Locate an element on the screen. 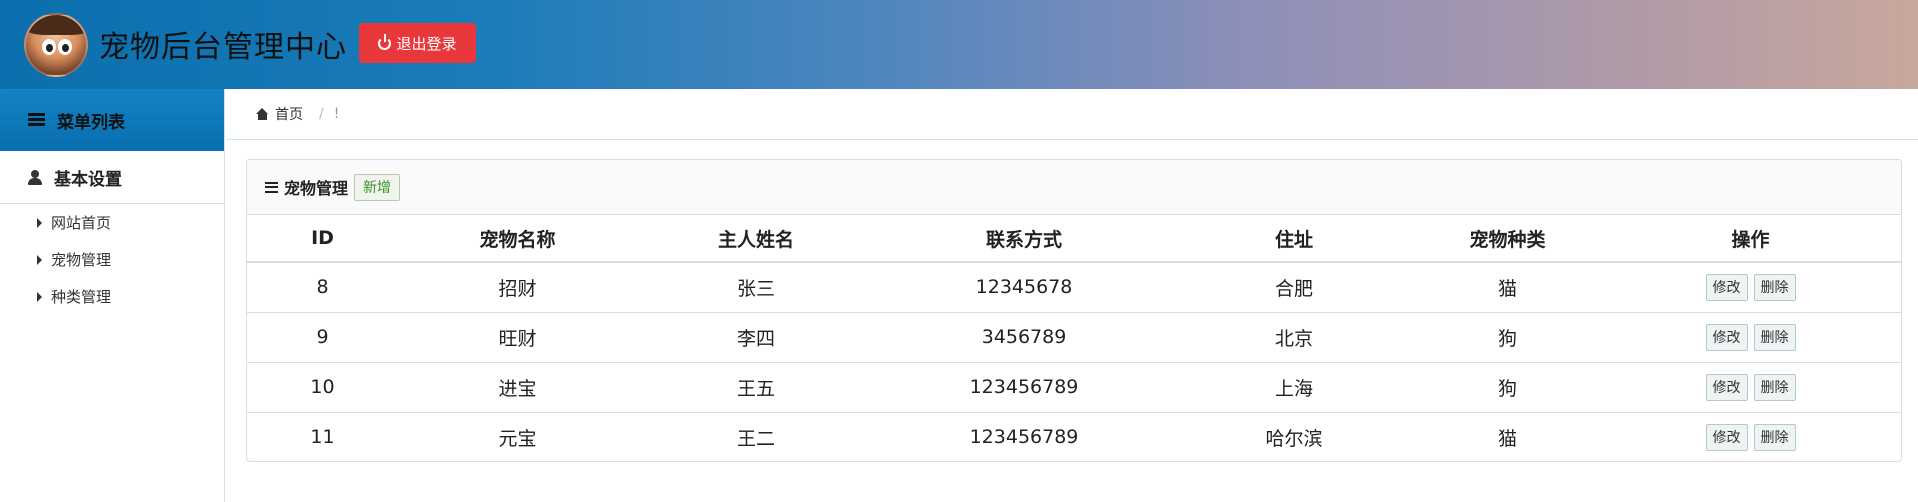 The image size is (1918, 502). table-row: 9 旺财 李四 3456789 北京 狗 修改 删除 is located at coordinates (1074, 336).